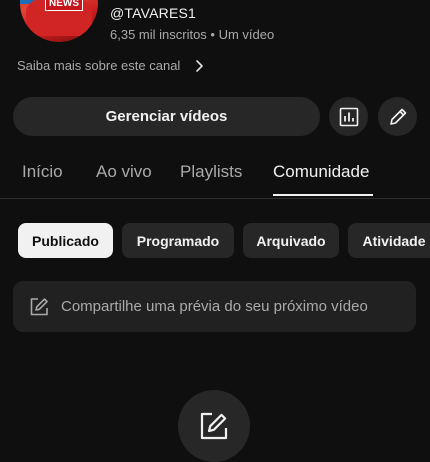 The width and height of the screenshot is (430, 462). Describe the element at coordinates (389, 240) in the screenshot. I see `chip-atividade: Atividade` at that location.